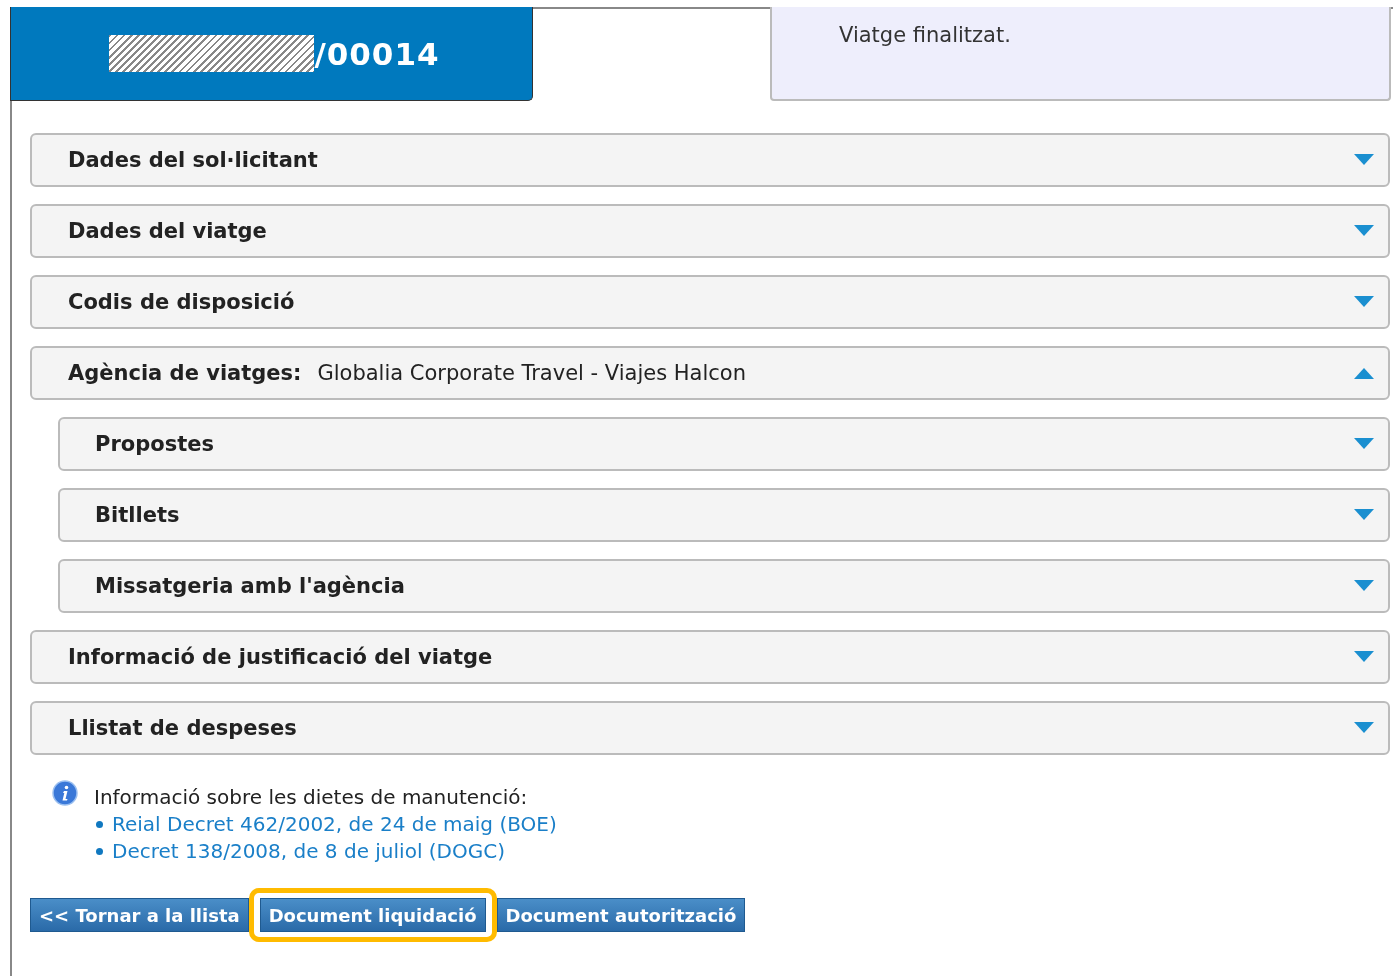 Image resolution: width=1393 pixels, height=976 pixels. What do you see at coordinates (334, 824) in the screenshot?
I see `regulation-link: Reial Decret 462/2002, de 24 de maig (BOE)` at bounding box center [334, 824].